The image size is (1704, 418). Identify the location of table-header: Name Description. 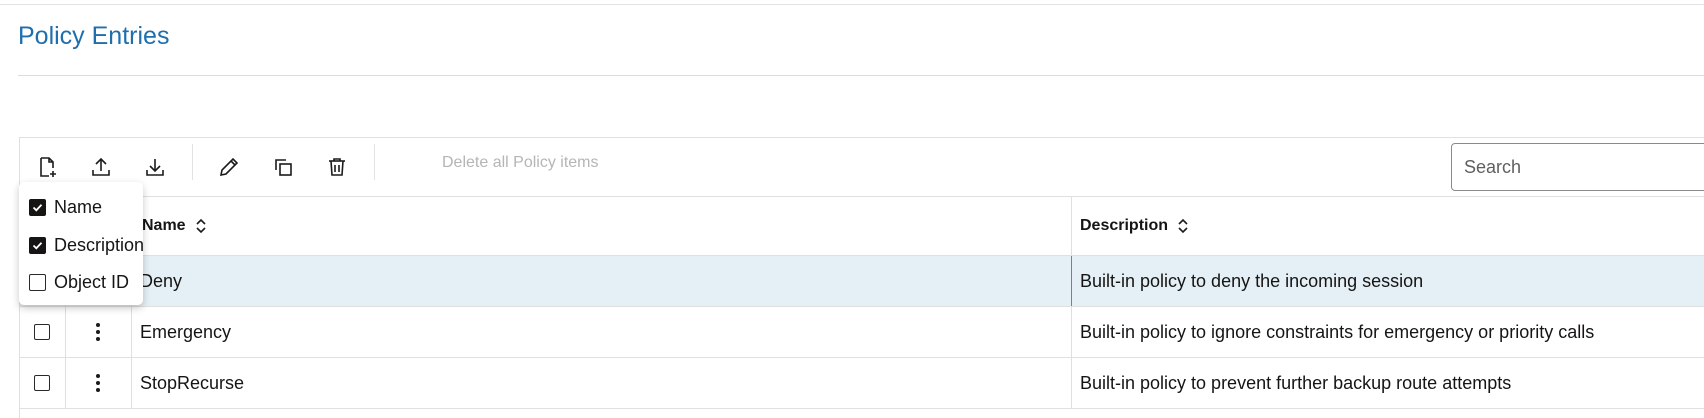
(862, 226).